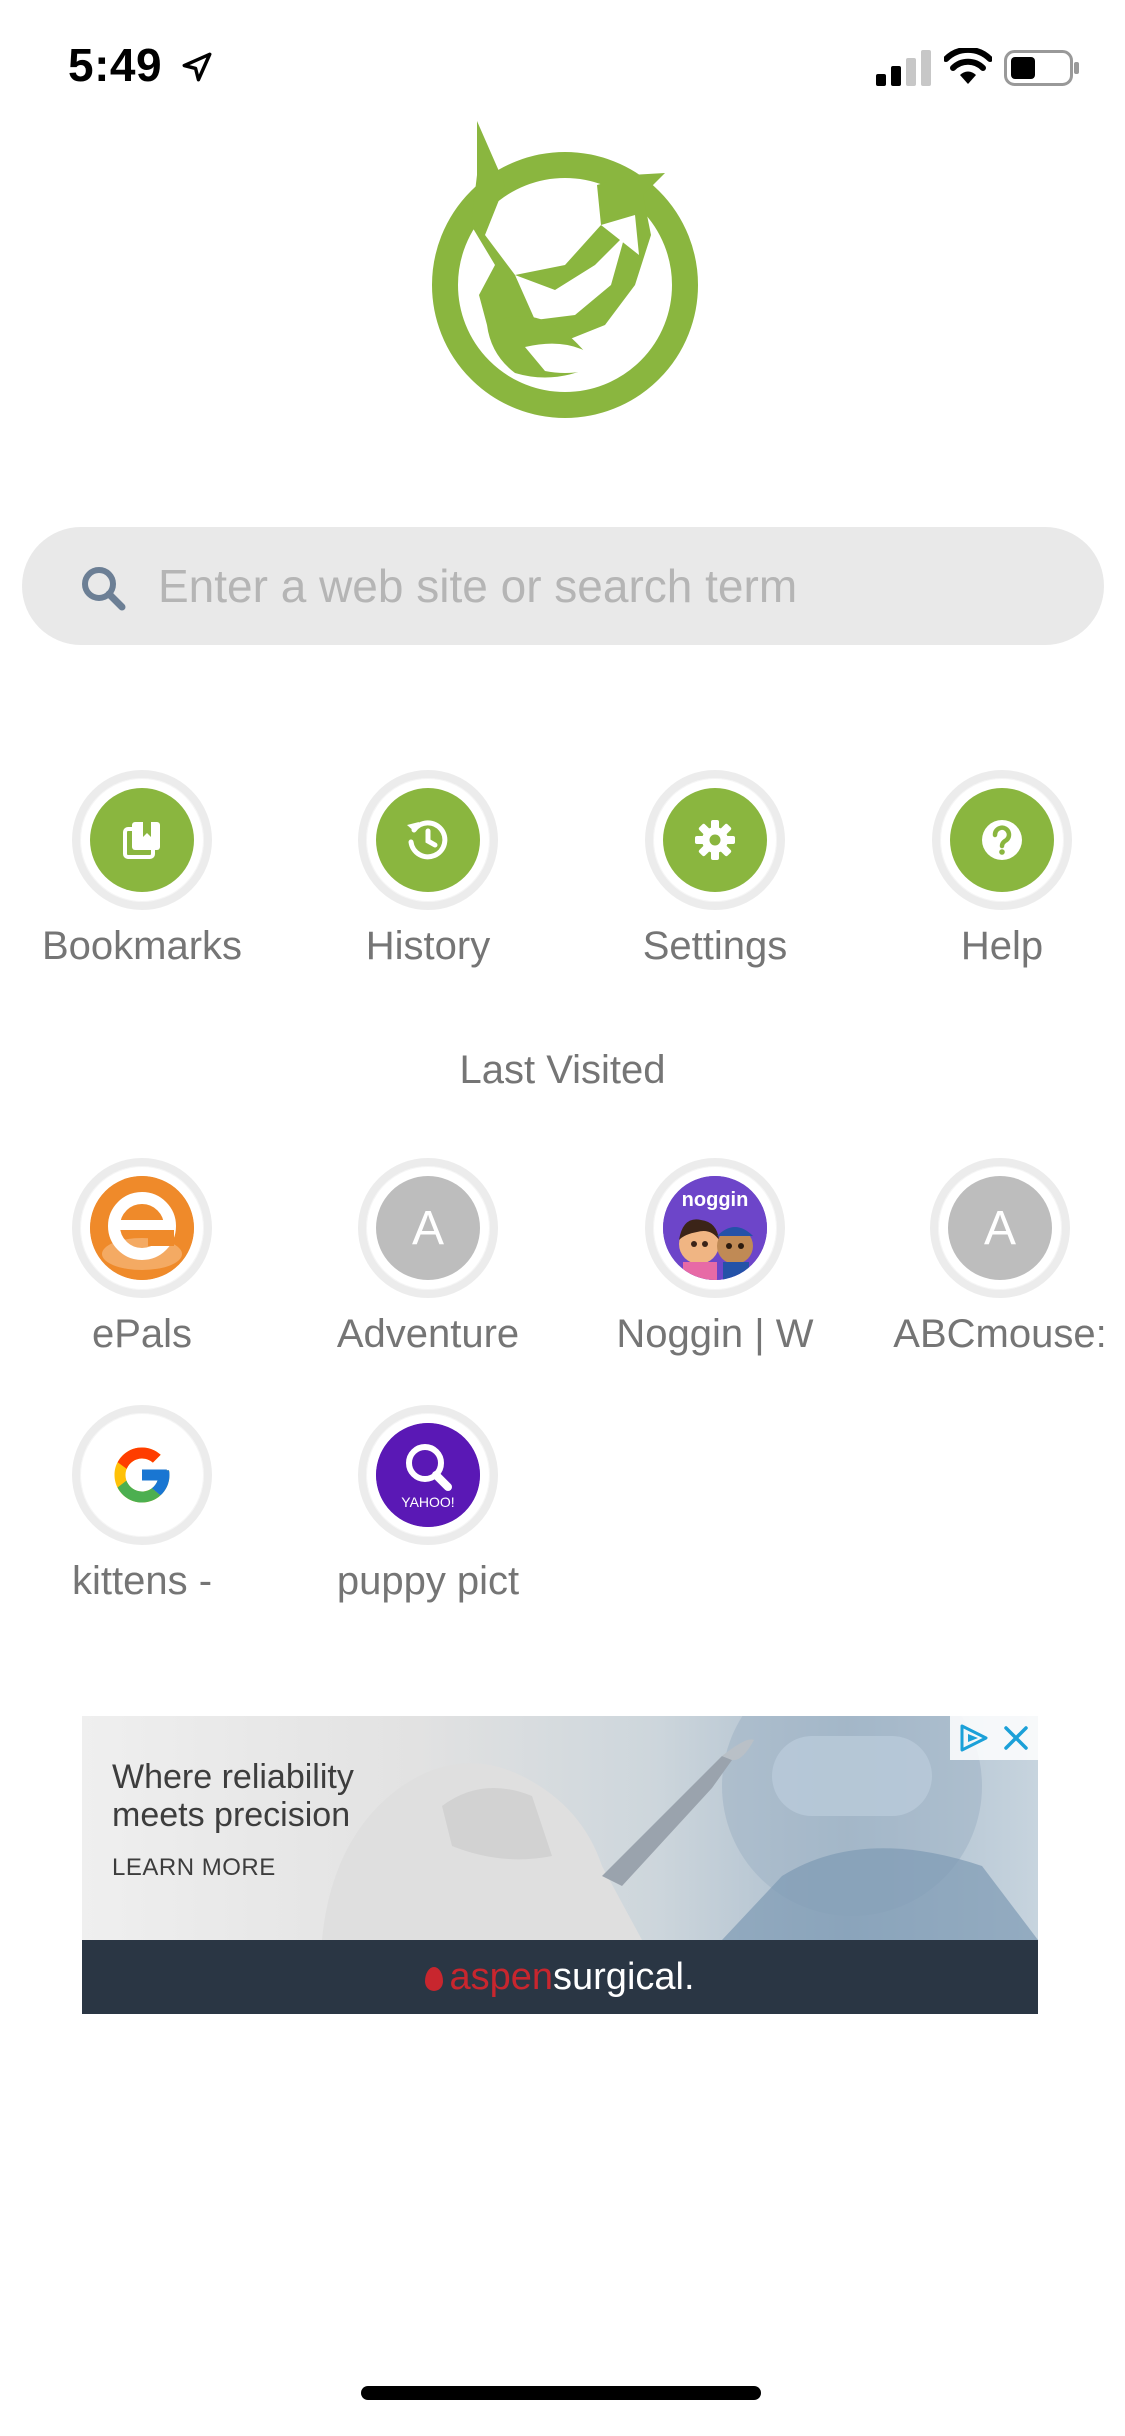  Describe the element at coordinates (715, 946) in the screenshot. I see `settings-label: Settings` at that location.